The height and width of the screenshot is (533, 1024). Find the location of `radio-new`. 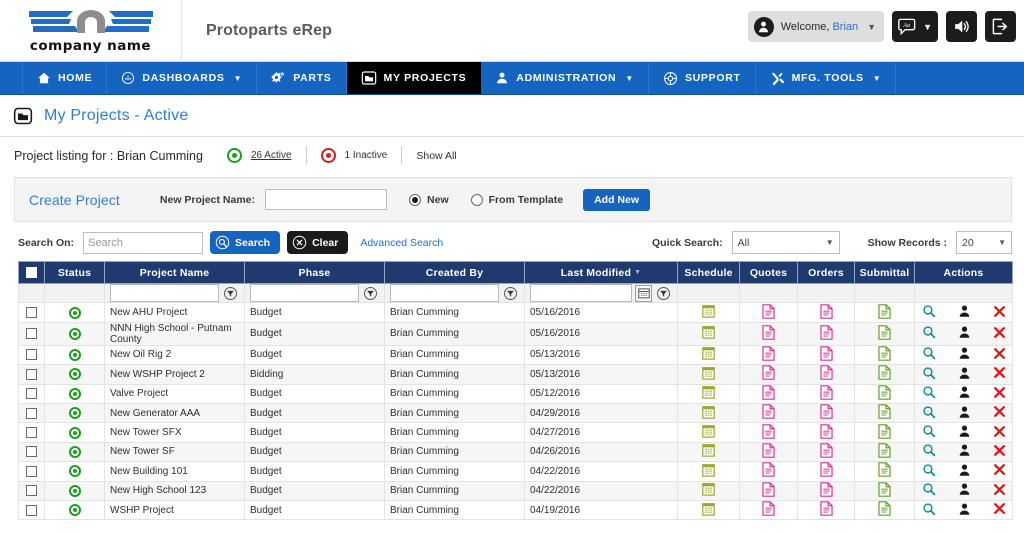

radio-new is located at coordinates (415, 199).